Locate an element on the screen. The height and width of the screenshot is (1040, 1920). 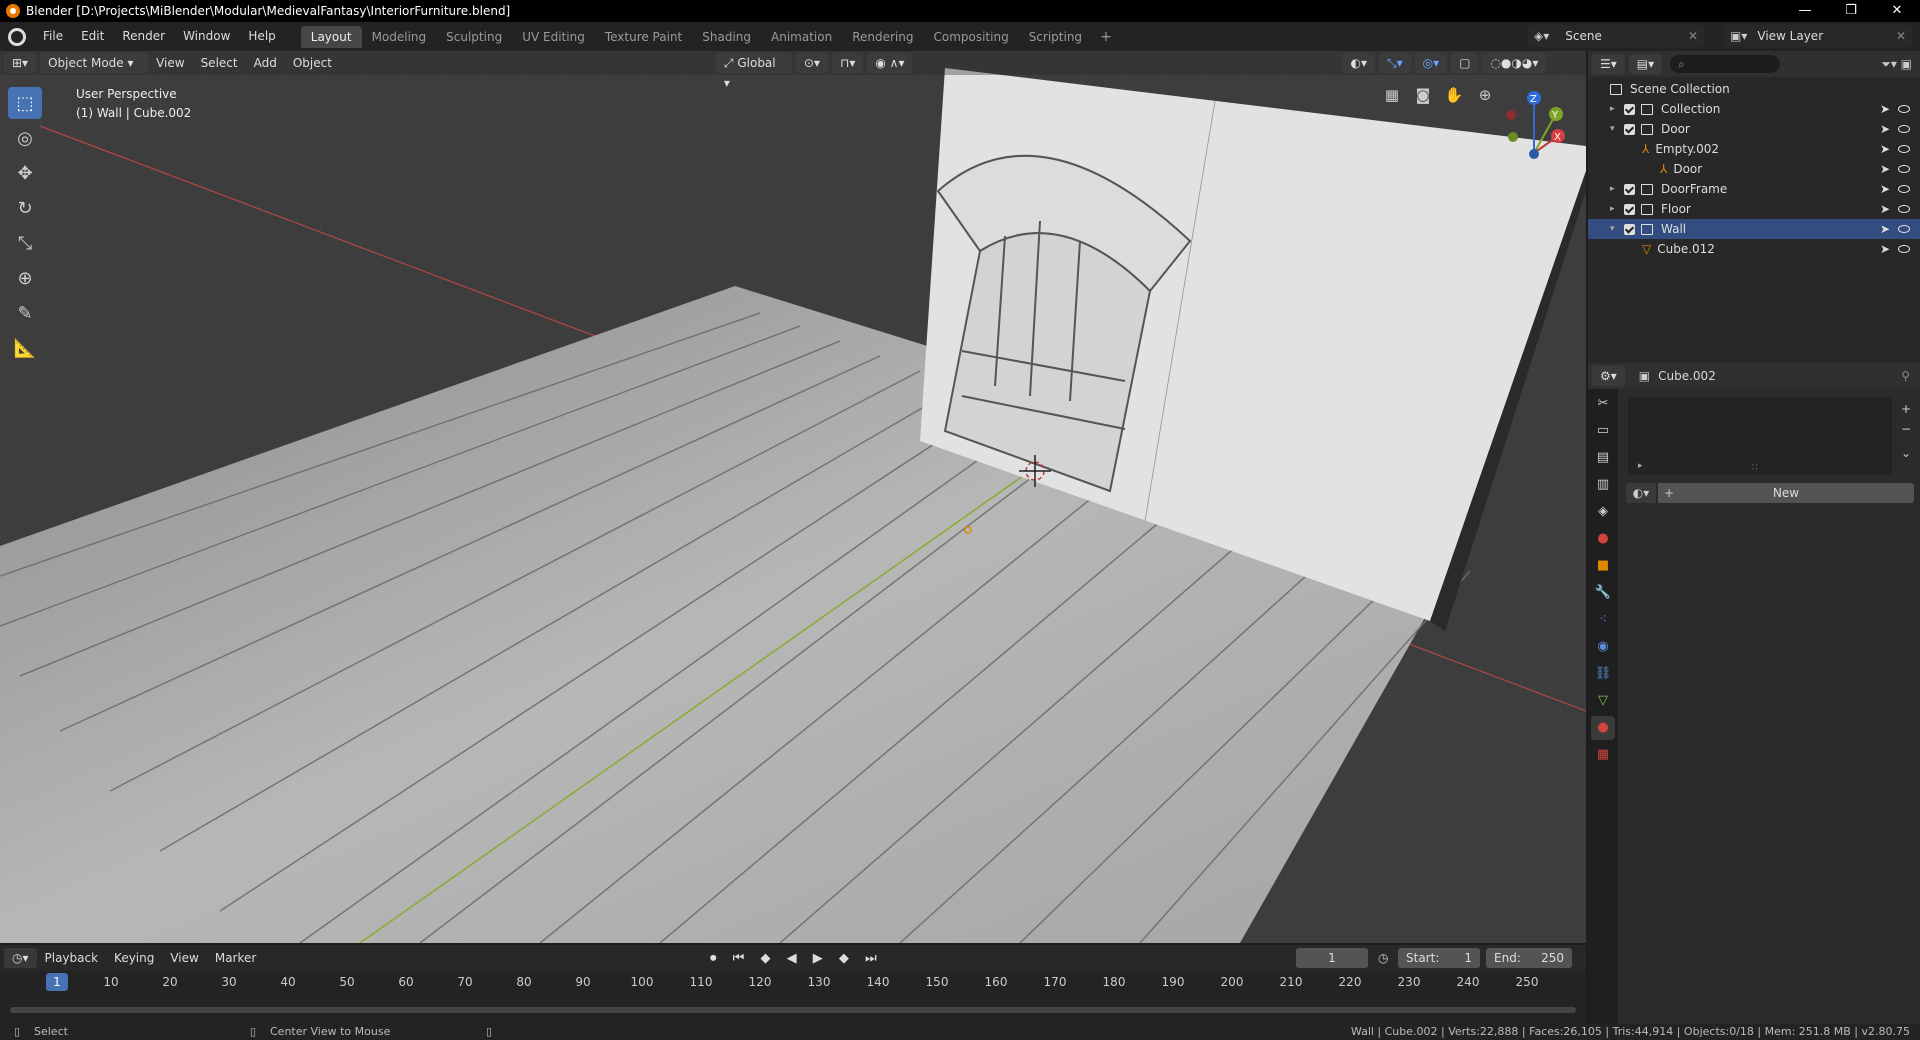
outliner-item: ▾ Wall ➤ is located at coordinates (1754, 229).